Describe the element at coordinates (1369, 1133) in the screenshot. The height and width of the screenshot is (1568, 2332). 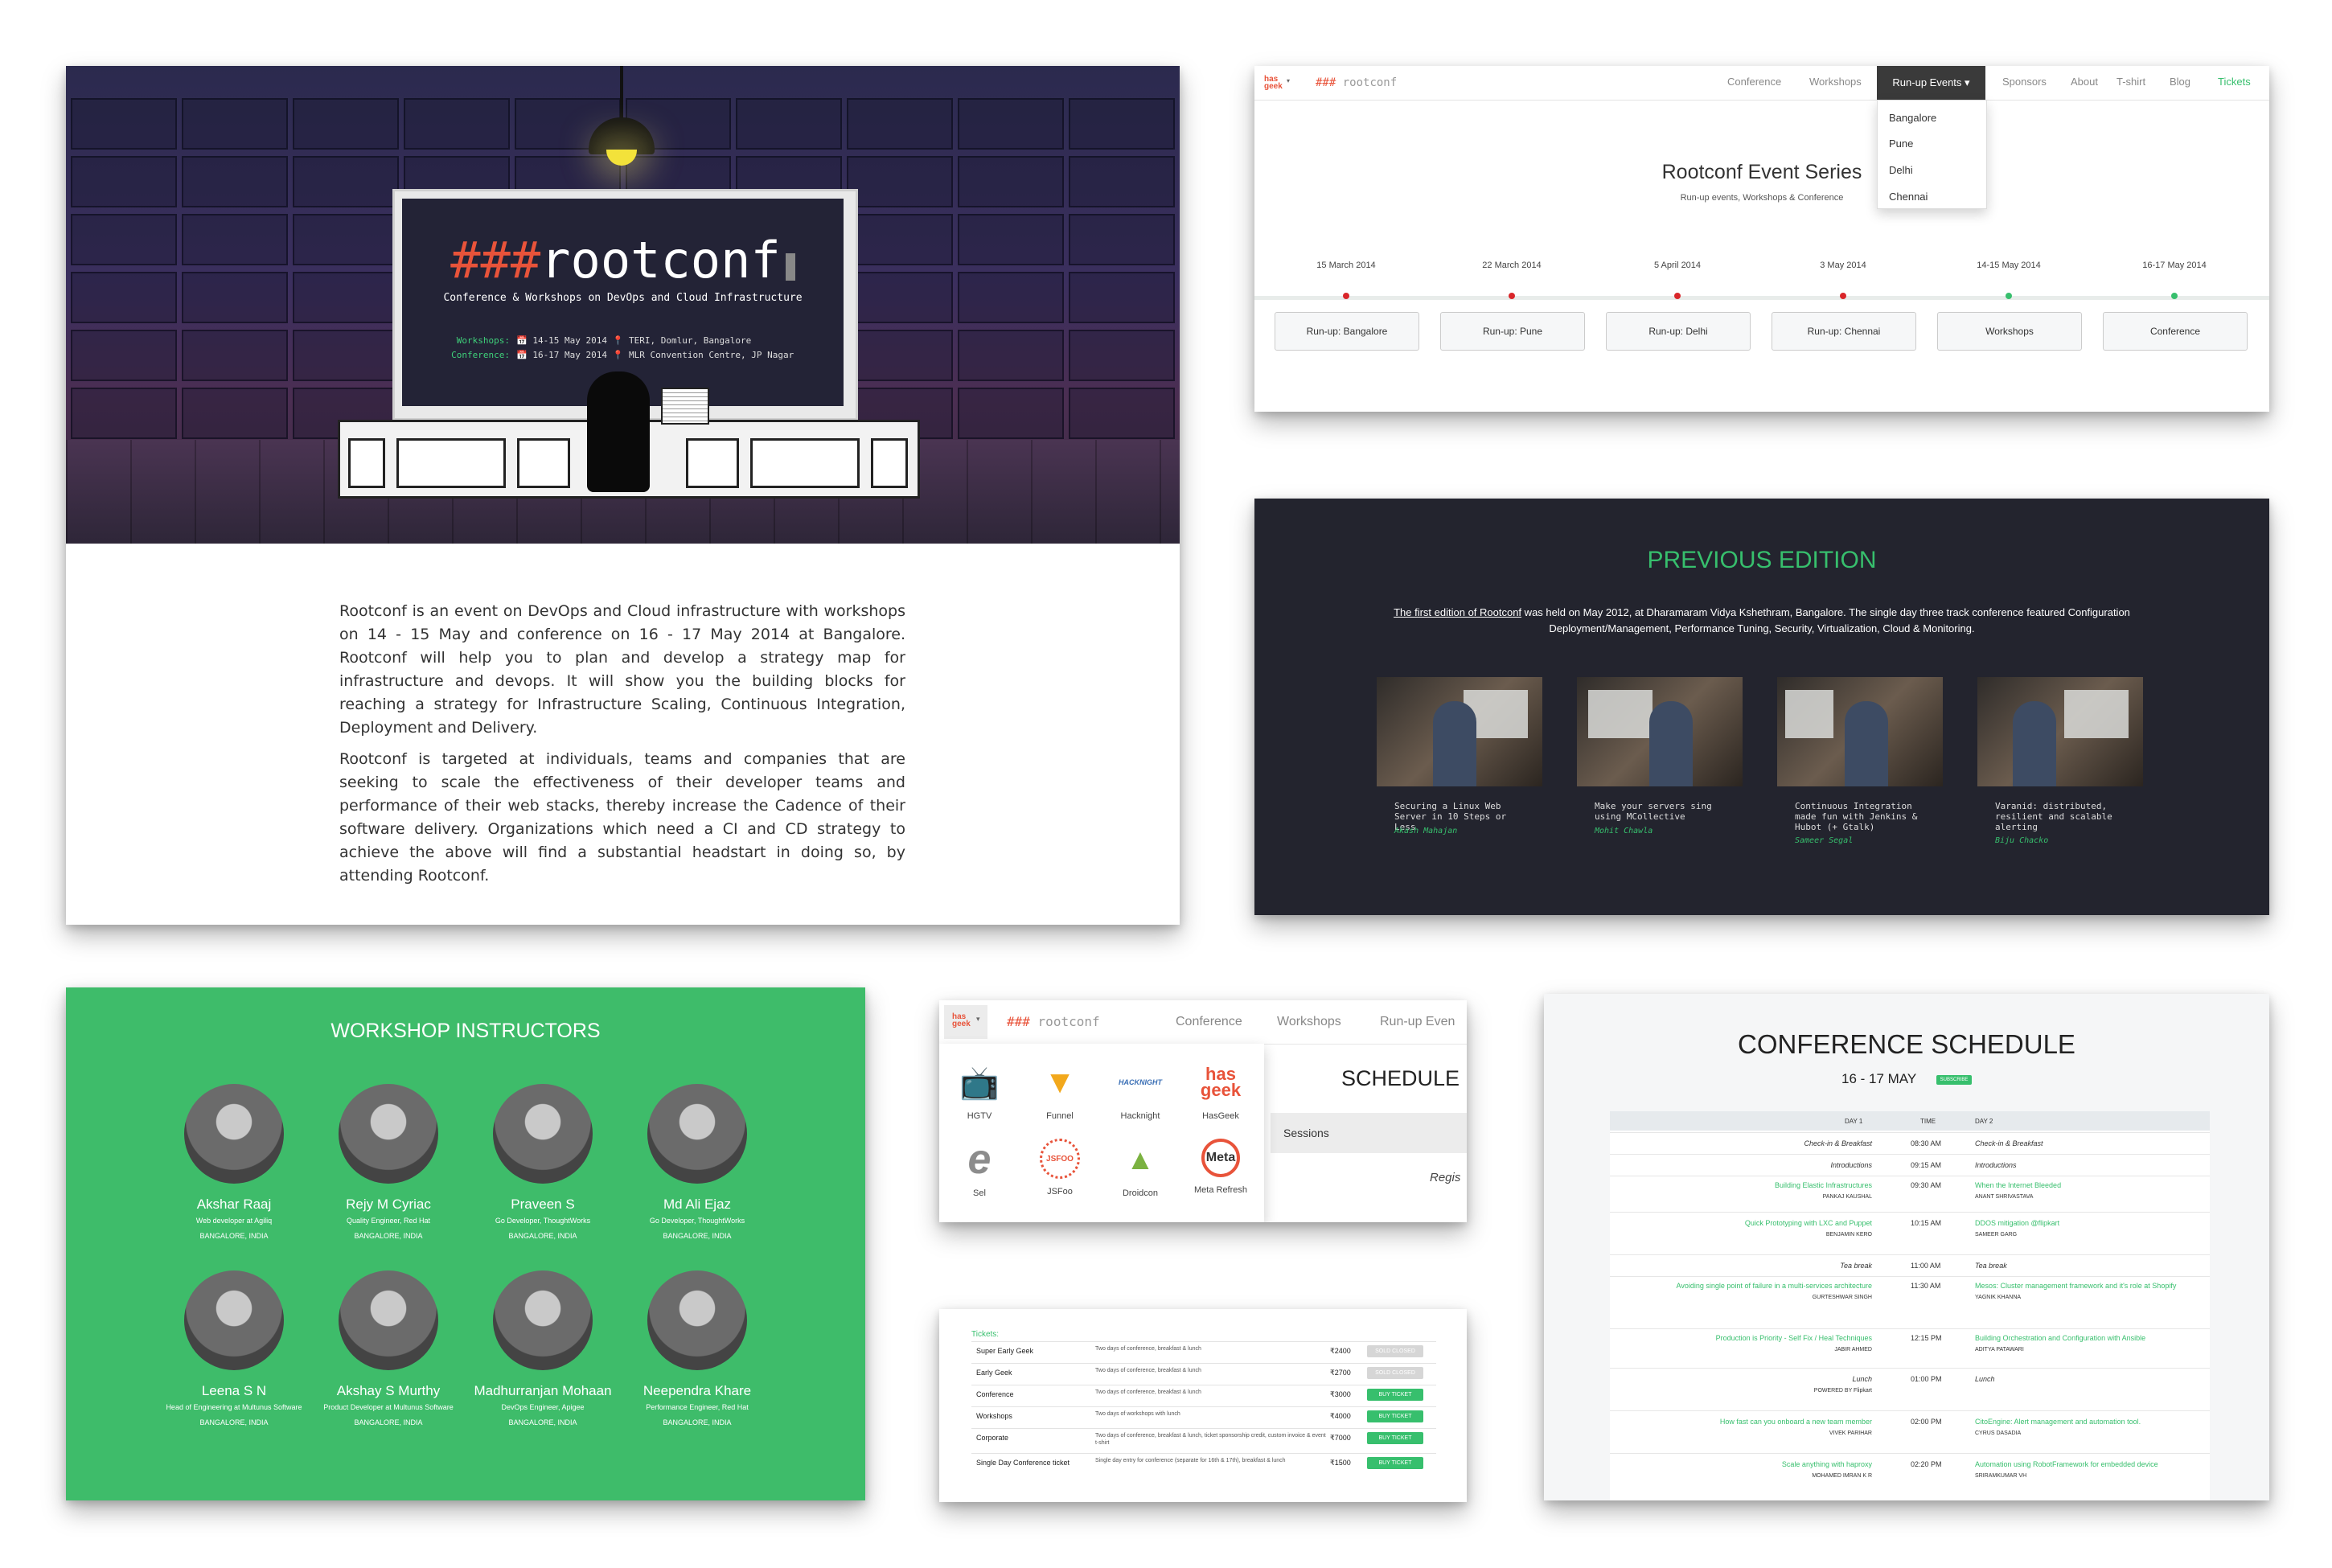
I see `sessions-tab: Sessions` at that location.